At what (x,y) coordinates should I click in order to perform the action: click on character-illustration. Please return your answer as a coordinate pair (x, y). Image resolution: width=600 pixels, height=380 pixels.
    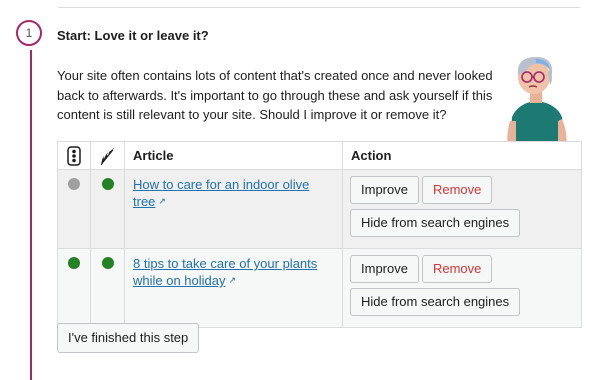
    Looking at the image, I should click on (537, 101).